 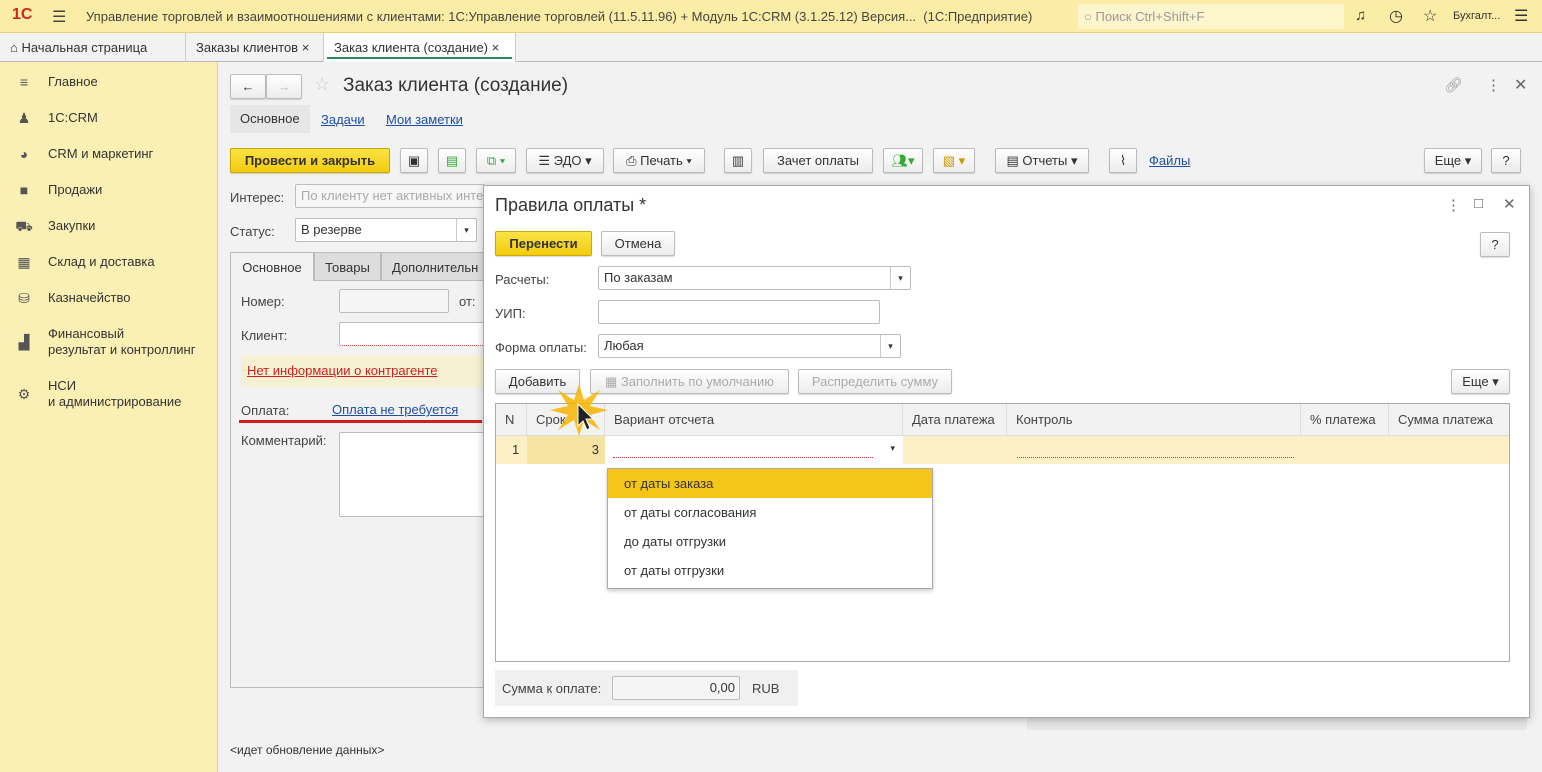 I want to click on document-clock-icon: ▧ ▾, so click(x=954, y=160).